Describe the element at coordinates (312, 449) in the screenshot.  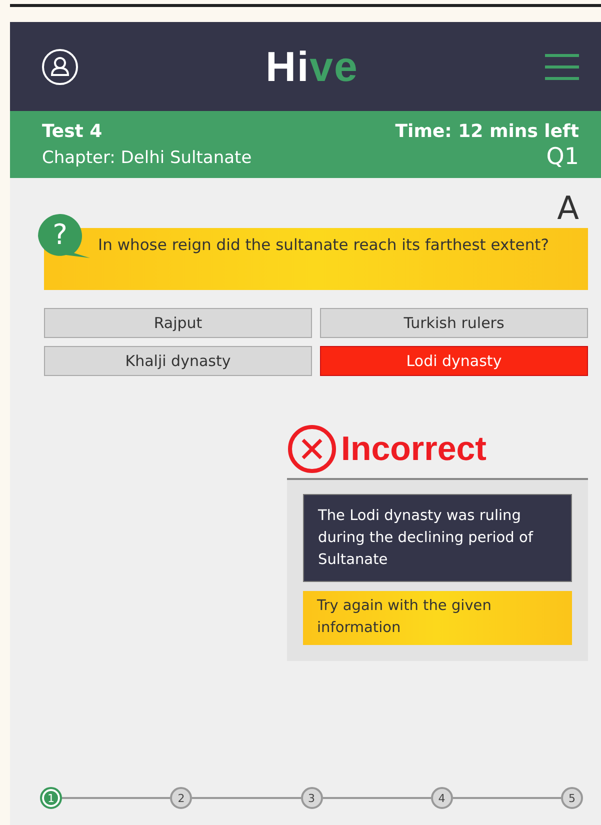
I see `close-circle-icon` at that location.